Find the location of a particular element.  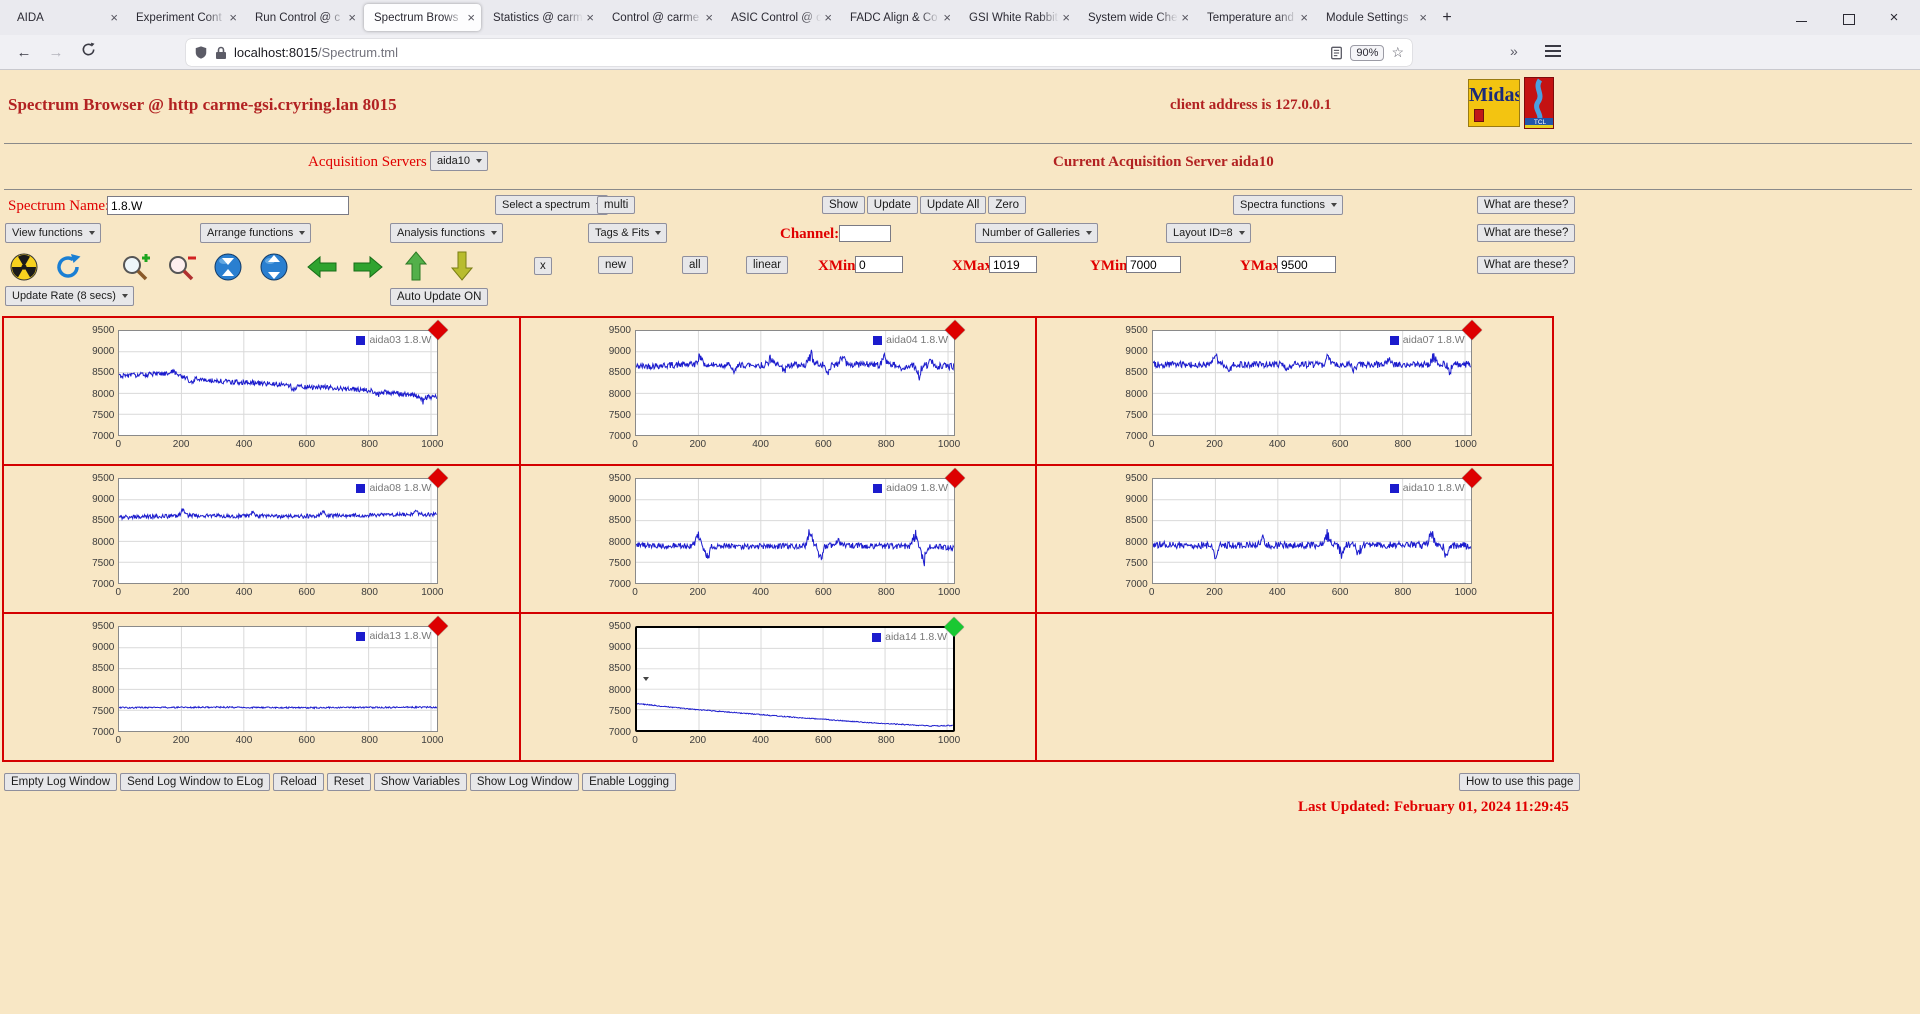

plot-area-aida10: aida10 1.8.W is located at coordinates (1316, 526).